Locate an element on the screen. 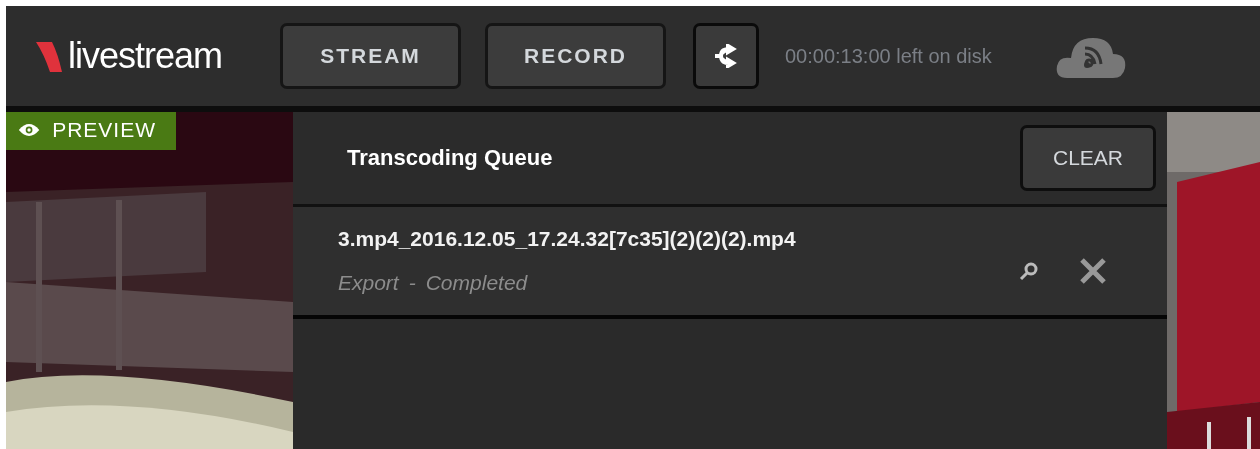  toolbar-button: STREAM is located at coordinates (370, 56).